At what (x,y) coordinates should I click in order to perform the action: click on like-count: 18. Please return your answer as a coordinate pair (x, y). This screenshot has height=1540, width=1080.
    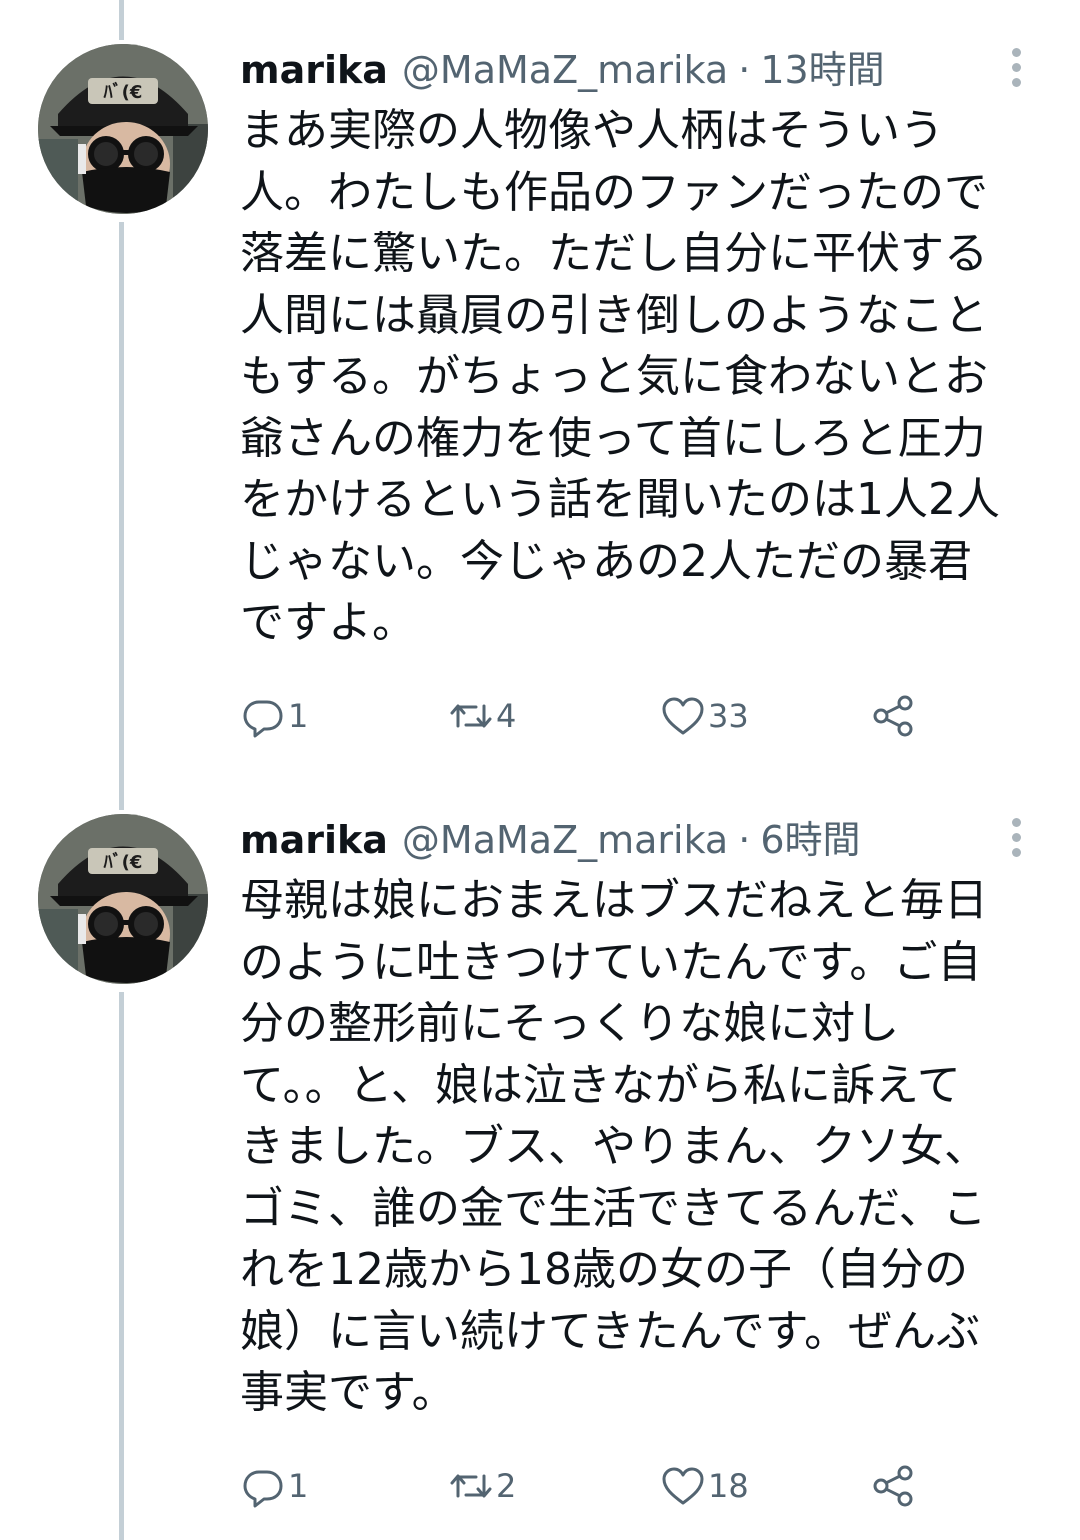
    Looking at the image, I should click on (728, 1486).